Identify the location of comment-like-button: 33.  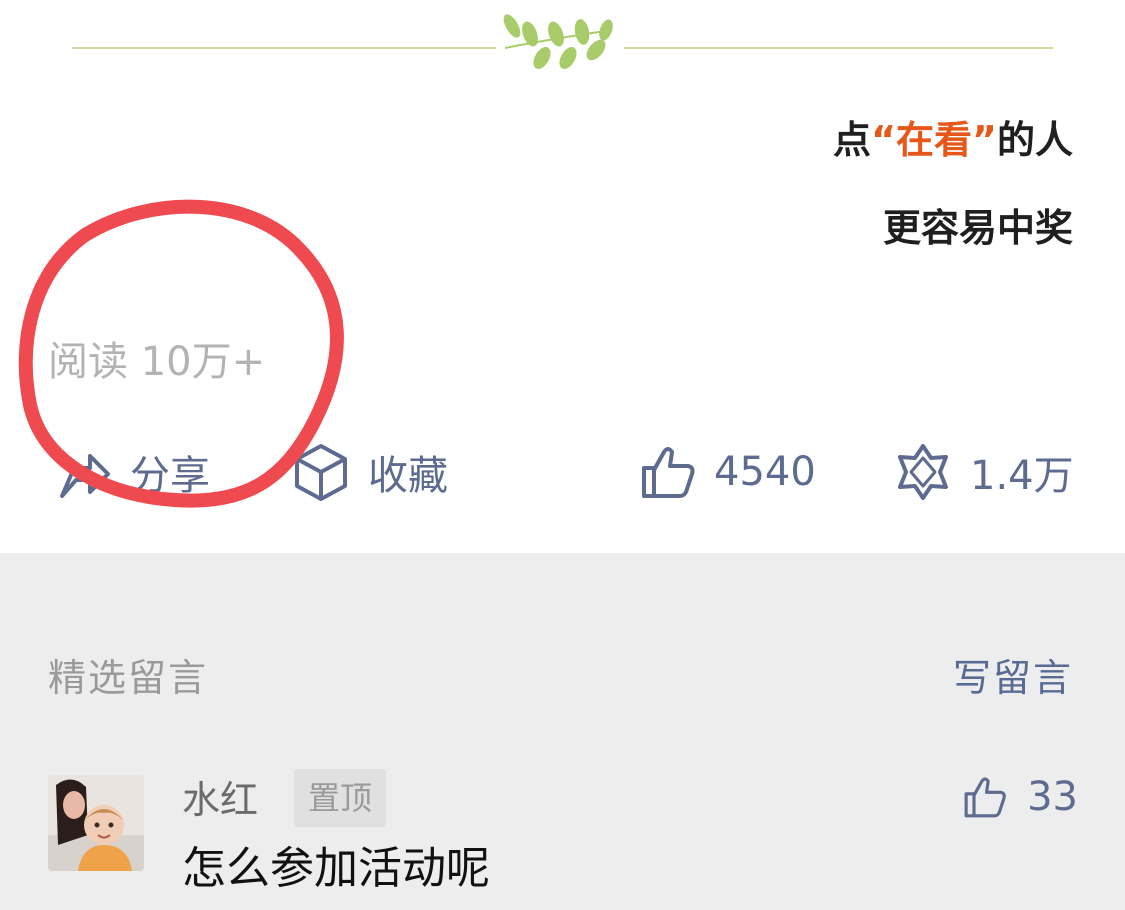
(1020, 797).